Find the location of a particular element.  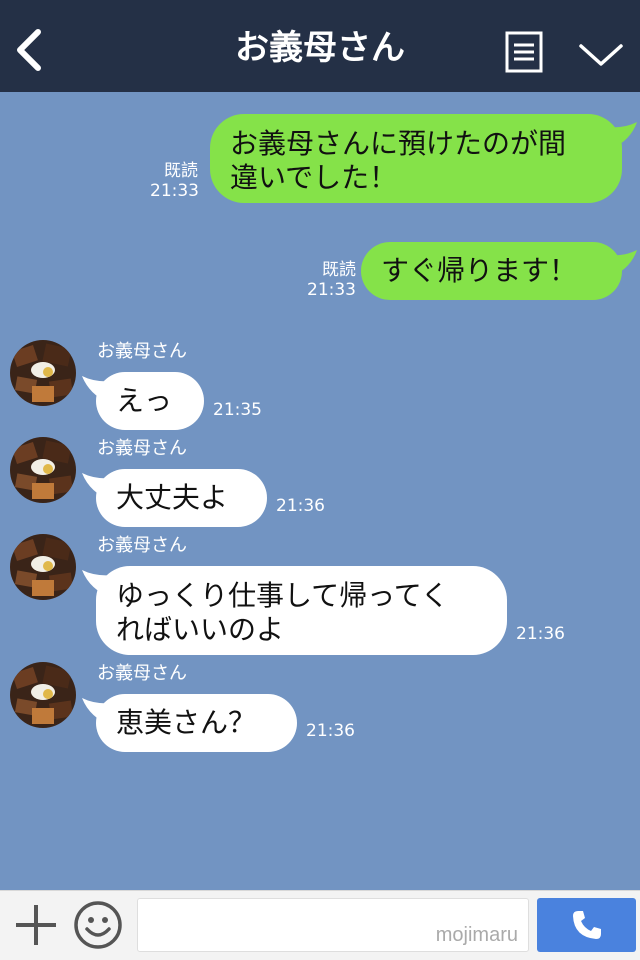

message-bubble: えっ is located at coordinates (150, 401).